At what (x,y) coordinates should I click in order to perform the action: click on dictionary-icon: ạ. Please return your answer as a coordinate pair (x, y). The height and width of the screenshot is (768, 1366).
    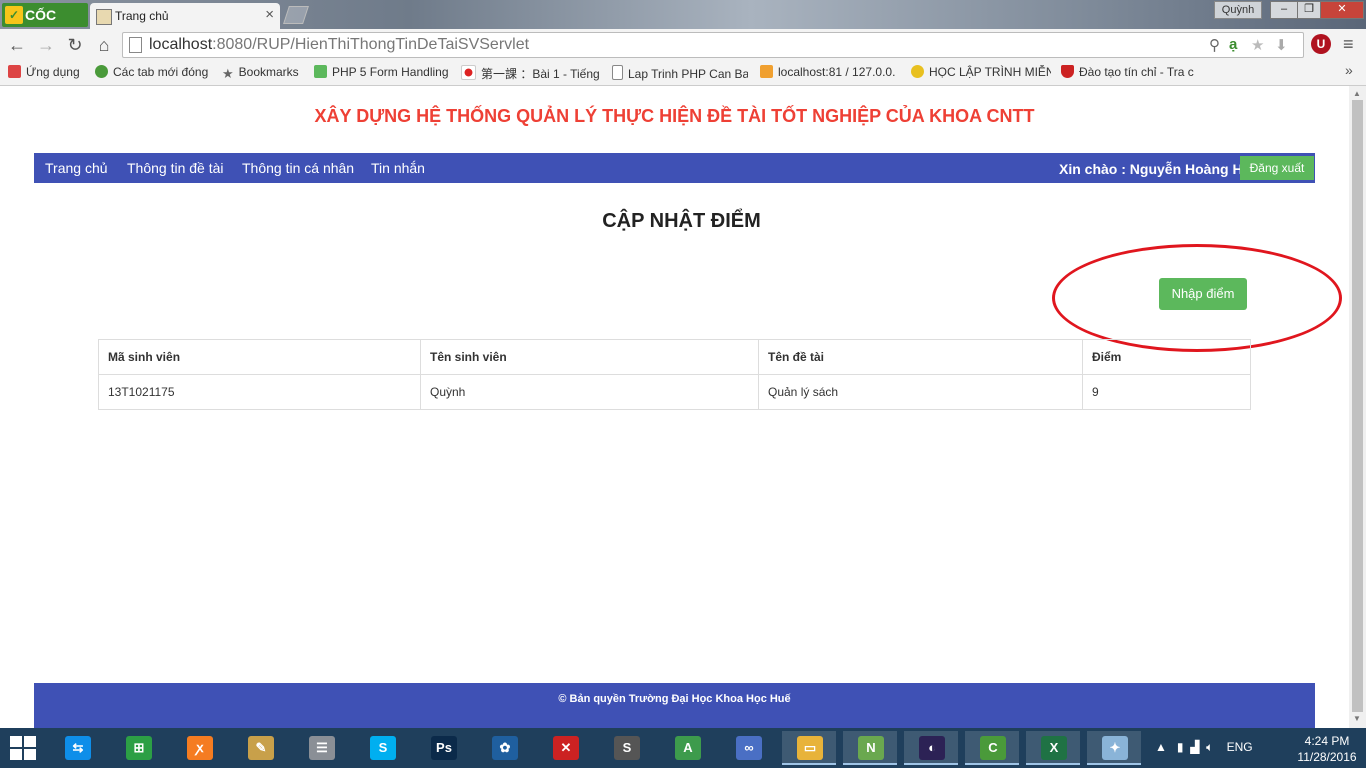
    Looking at the image, I should click on (1233, 44).